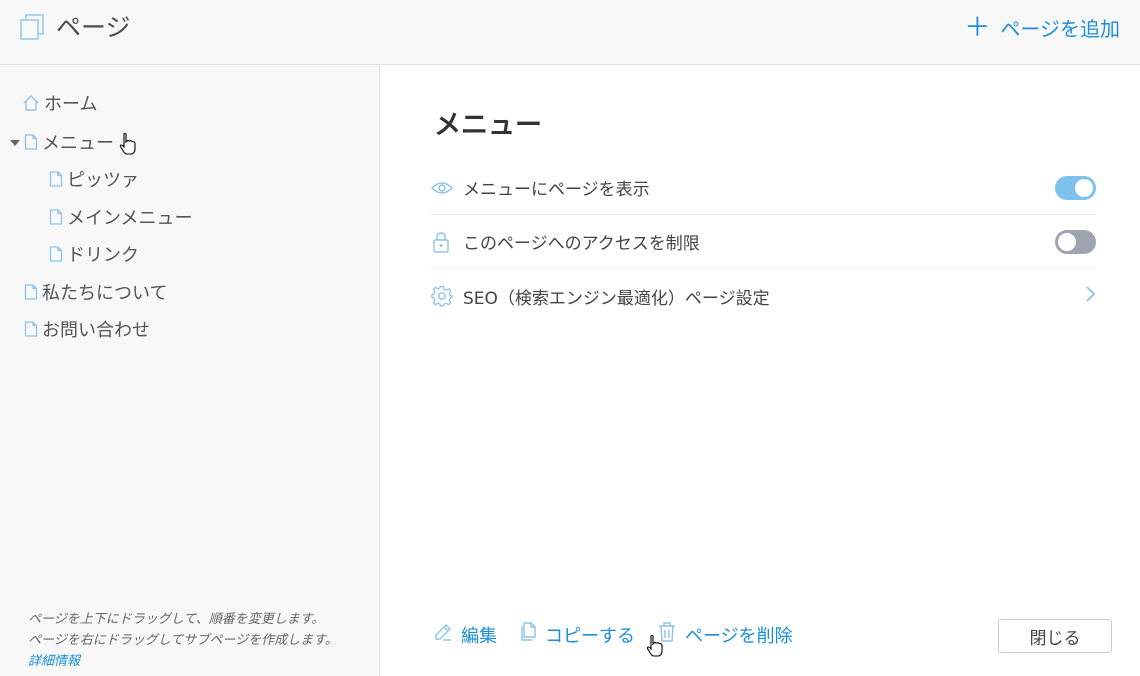 The image size is (1140, 676). I want to click on page-title: ページ, so click(93, 27).